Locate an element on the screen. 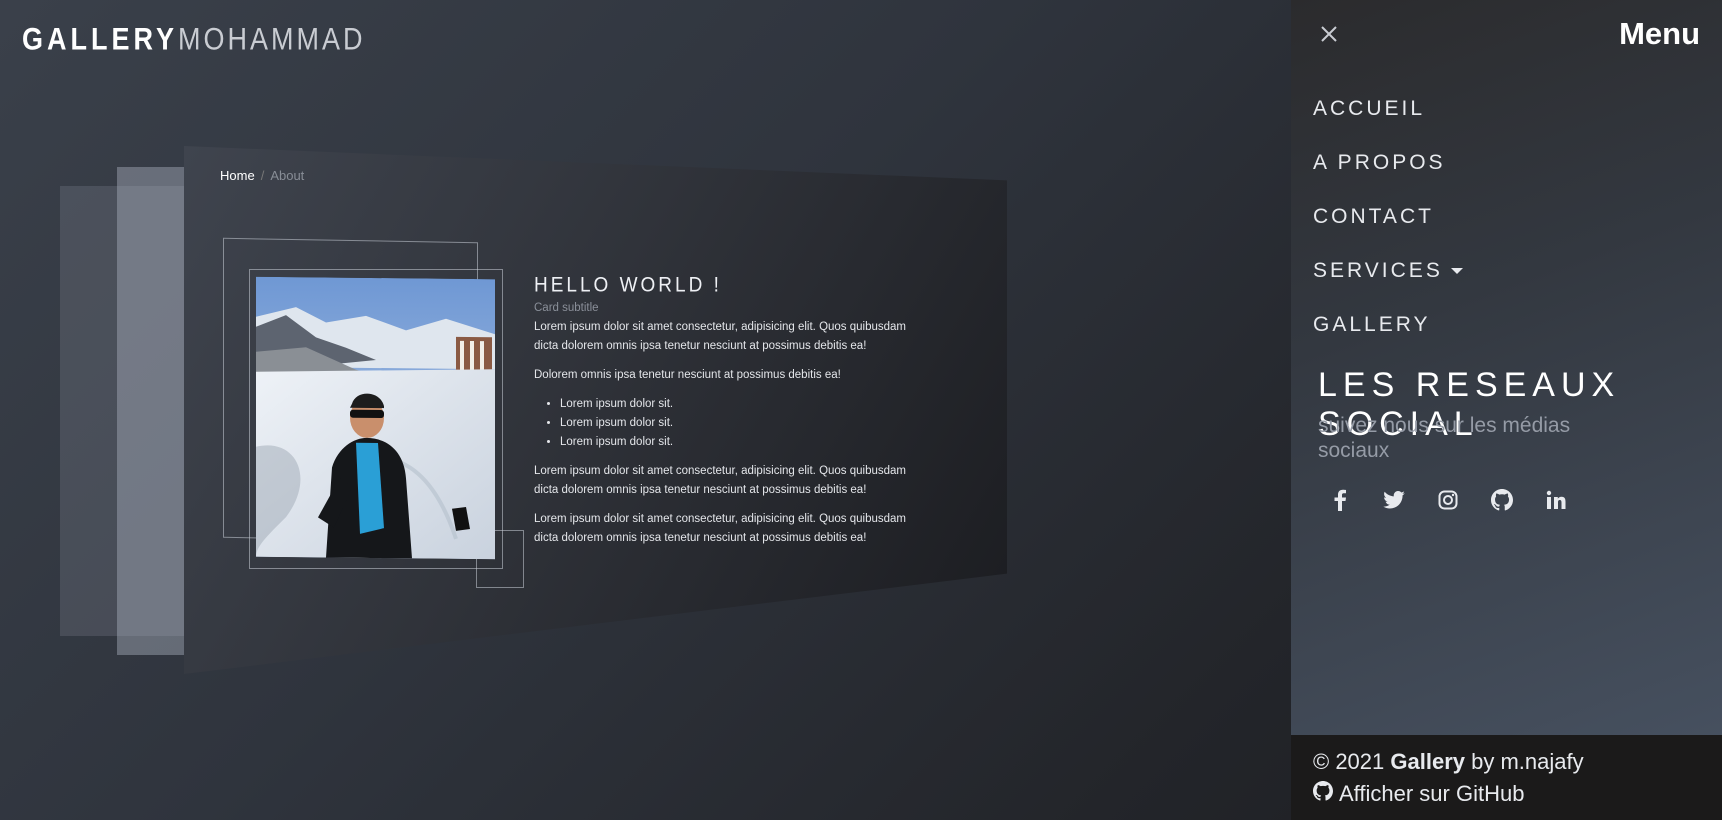  menu-item-gallery: GALLERY is located at coordinates (1388, 325).